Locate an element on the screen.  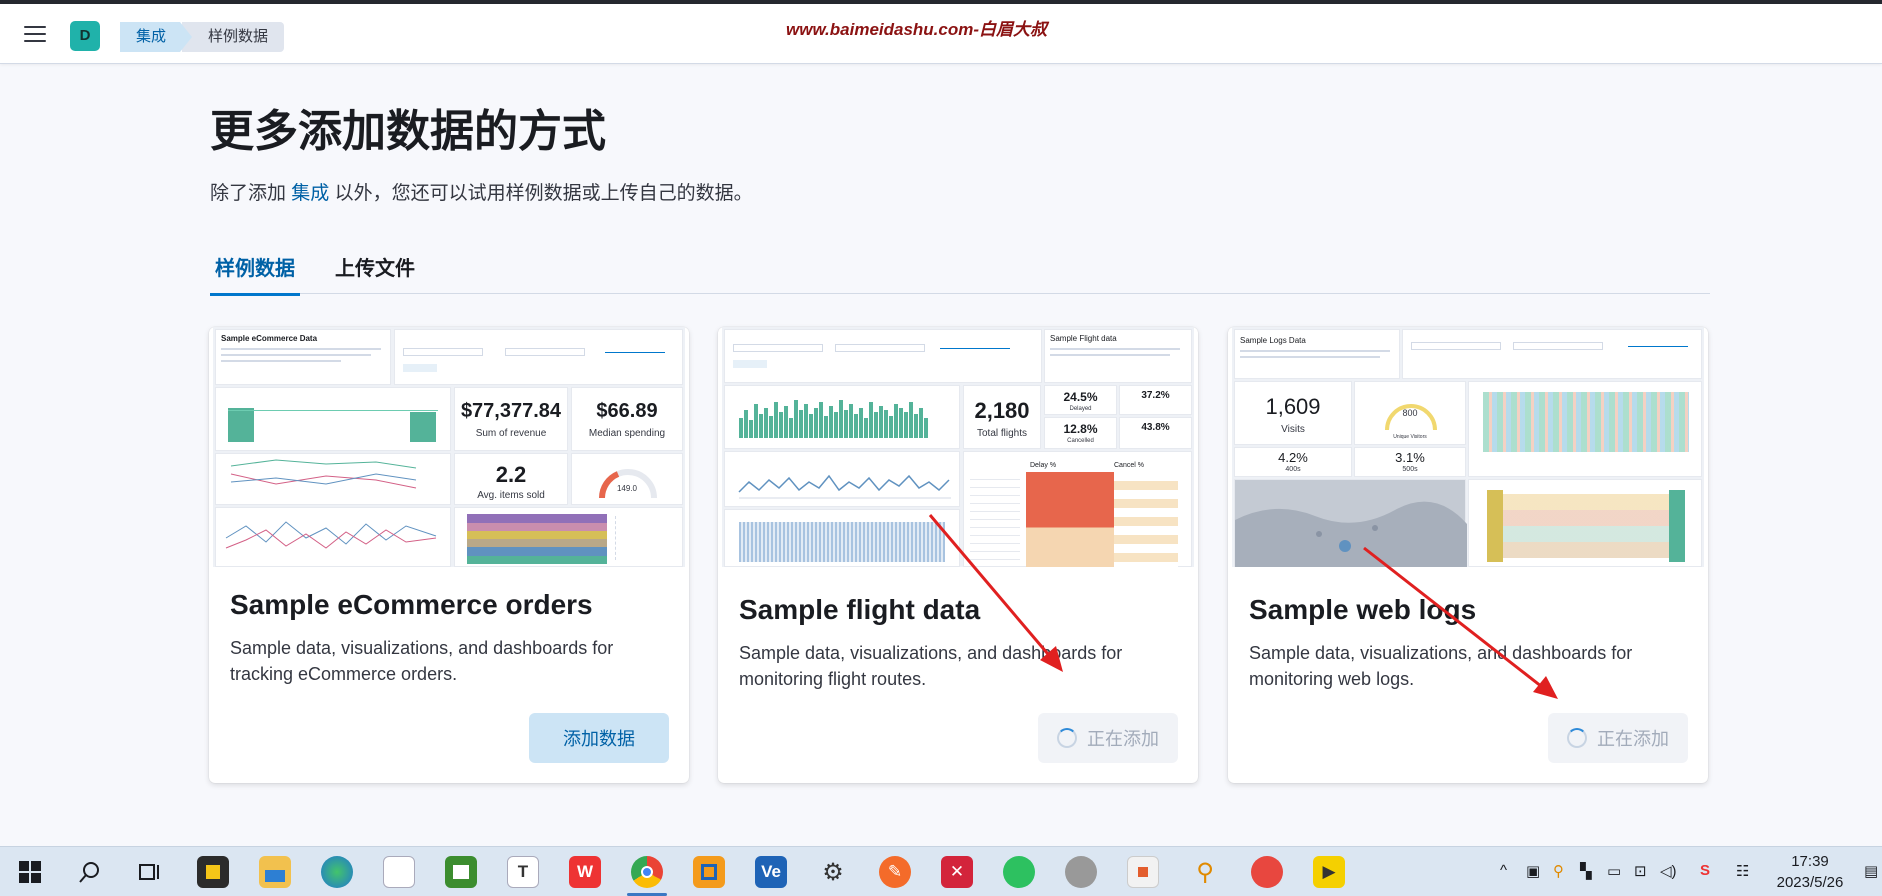
thumb-revenue: $77,377.84 is located at coordinates (511, 411).